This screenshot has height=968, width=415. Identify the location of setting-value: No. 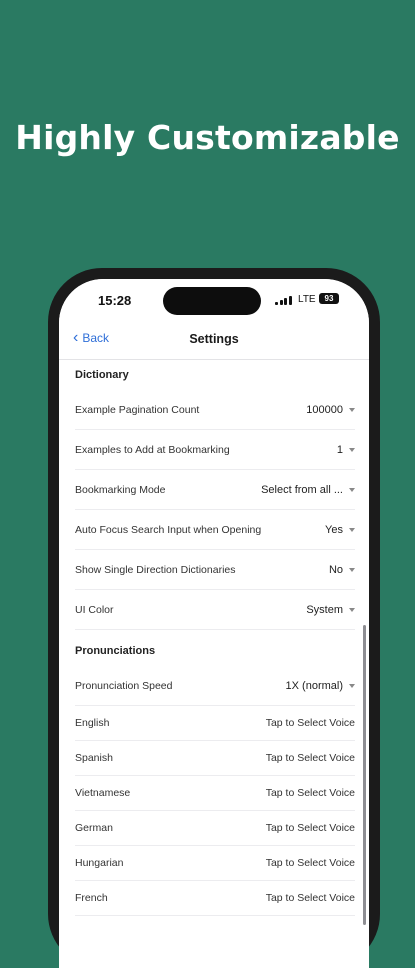
(342, 570).